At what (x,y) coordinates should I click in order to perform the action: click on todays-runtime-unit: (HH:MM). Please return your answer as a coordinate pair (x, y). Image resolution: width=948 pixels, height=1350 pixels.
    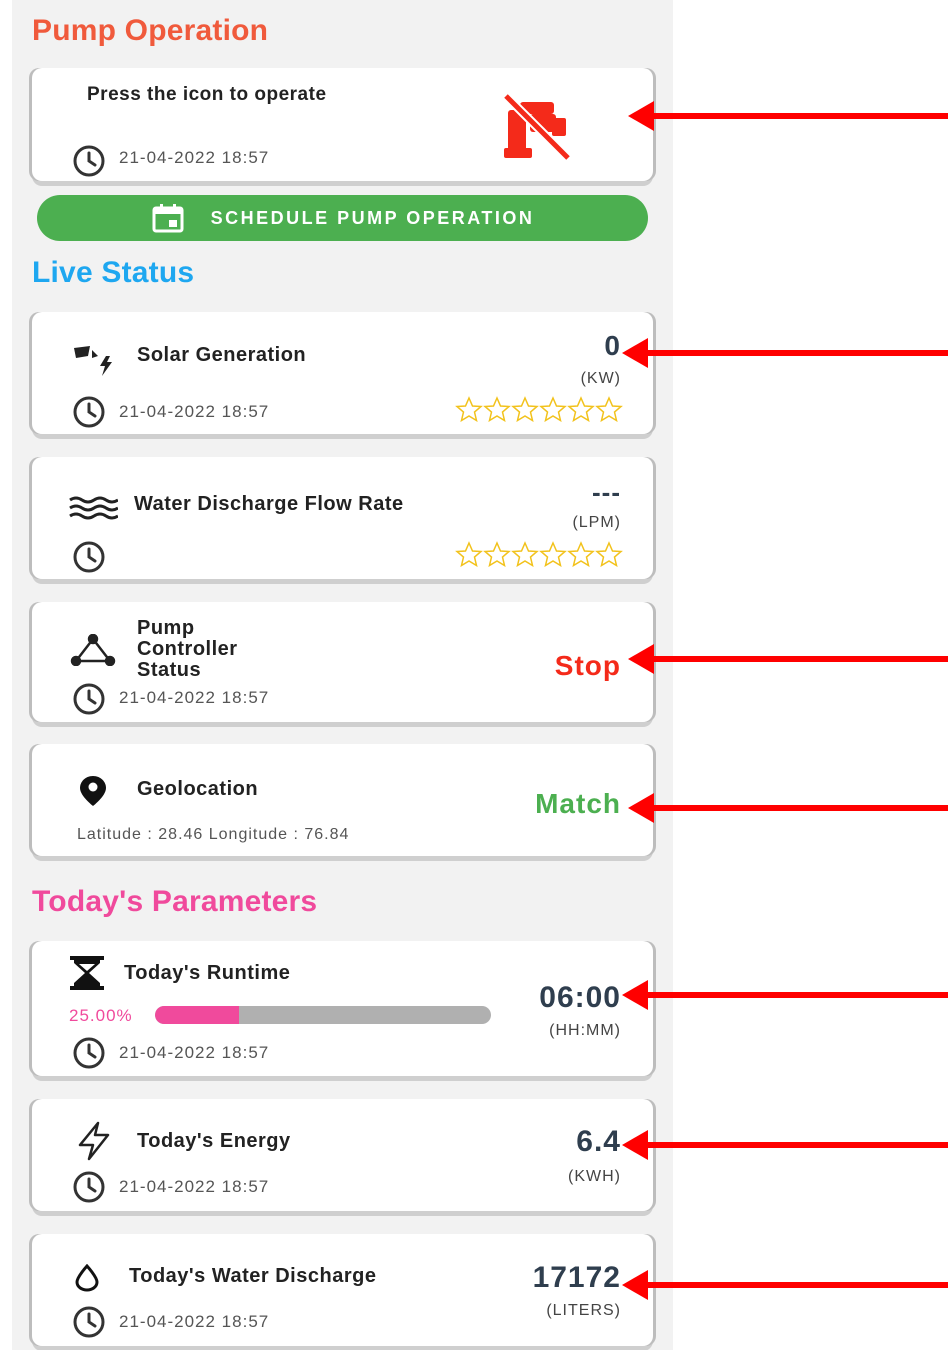
    Looking at the image, I should click on (585, 1030).